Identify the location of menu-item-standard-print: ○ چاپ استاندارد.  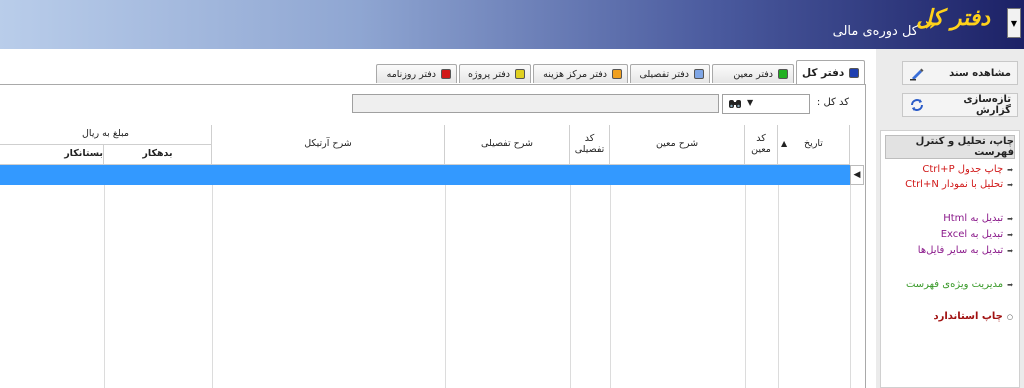
(973, 316).